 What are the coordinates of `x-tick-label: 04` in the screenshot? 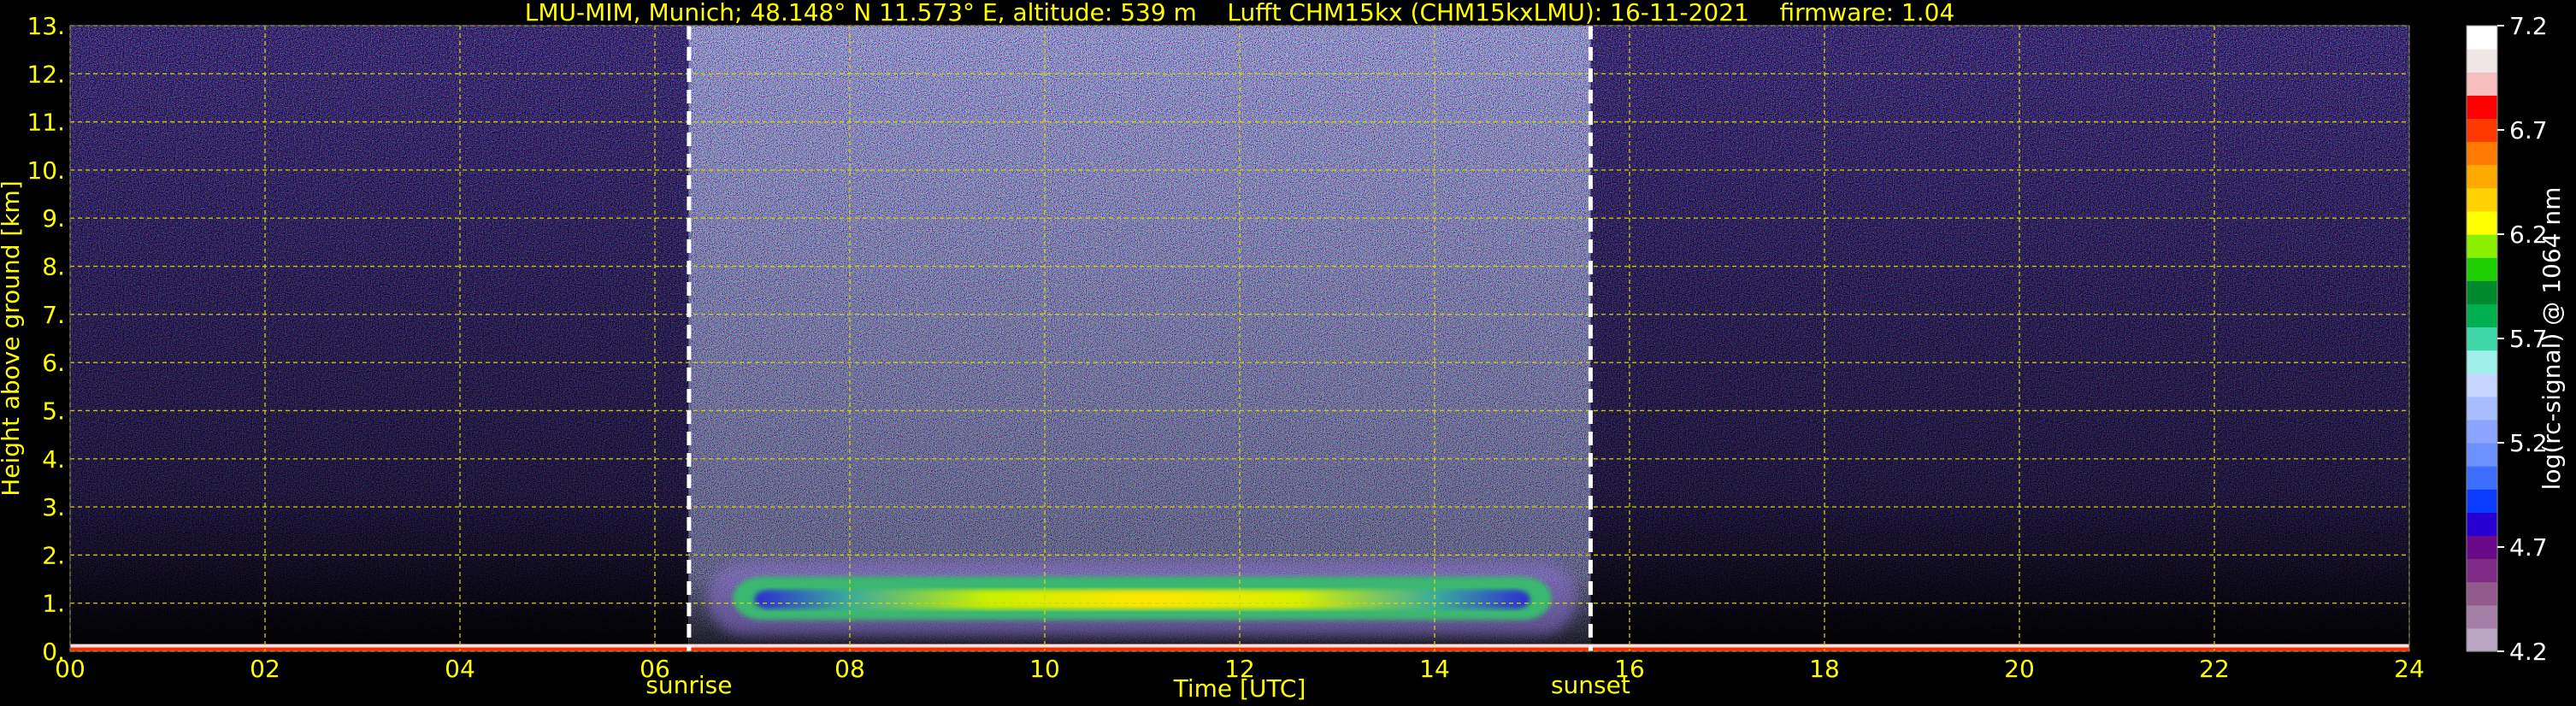 It's located at (460, 669).